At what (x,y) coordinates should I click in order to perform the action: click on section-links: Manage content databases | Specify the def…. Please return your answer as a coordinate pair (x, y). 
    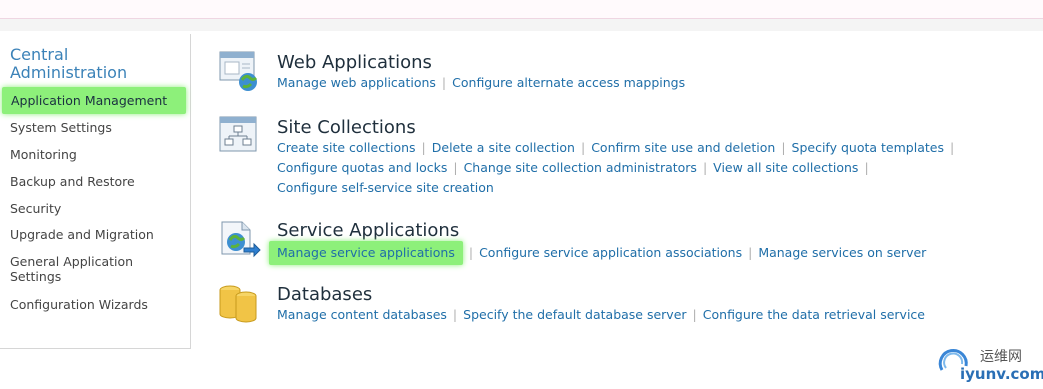
    Looking at the image, I should click on (657, 315).